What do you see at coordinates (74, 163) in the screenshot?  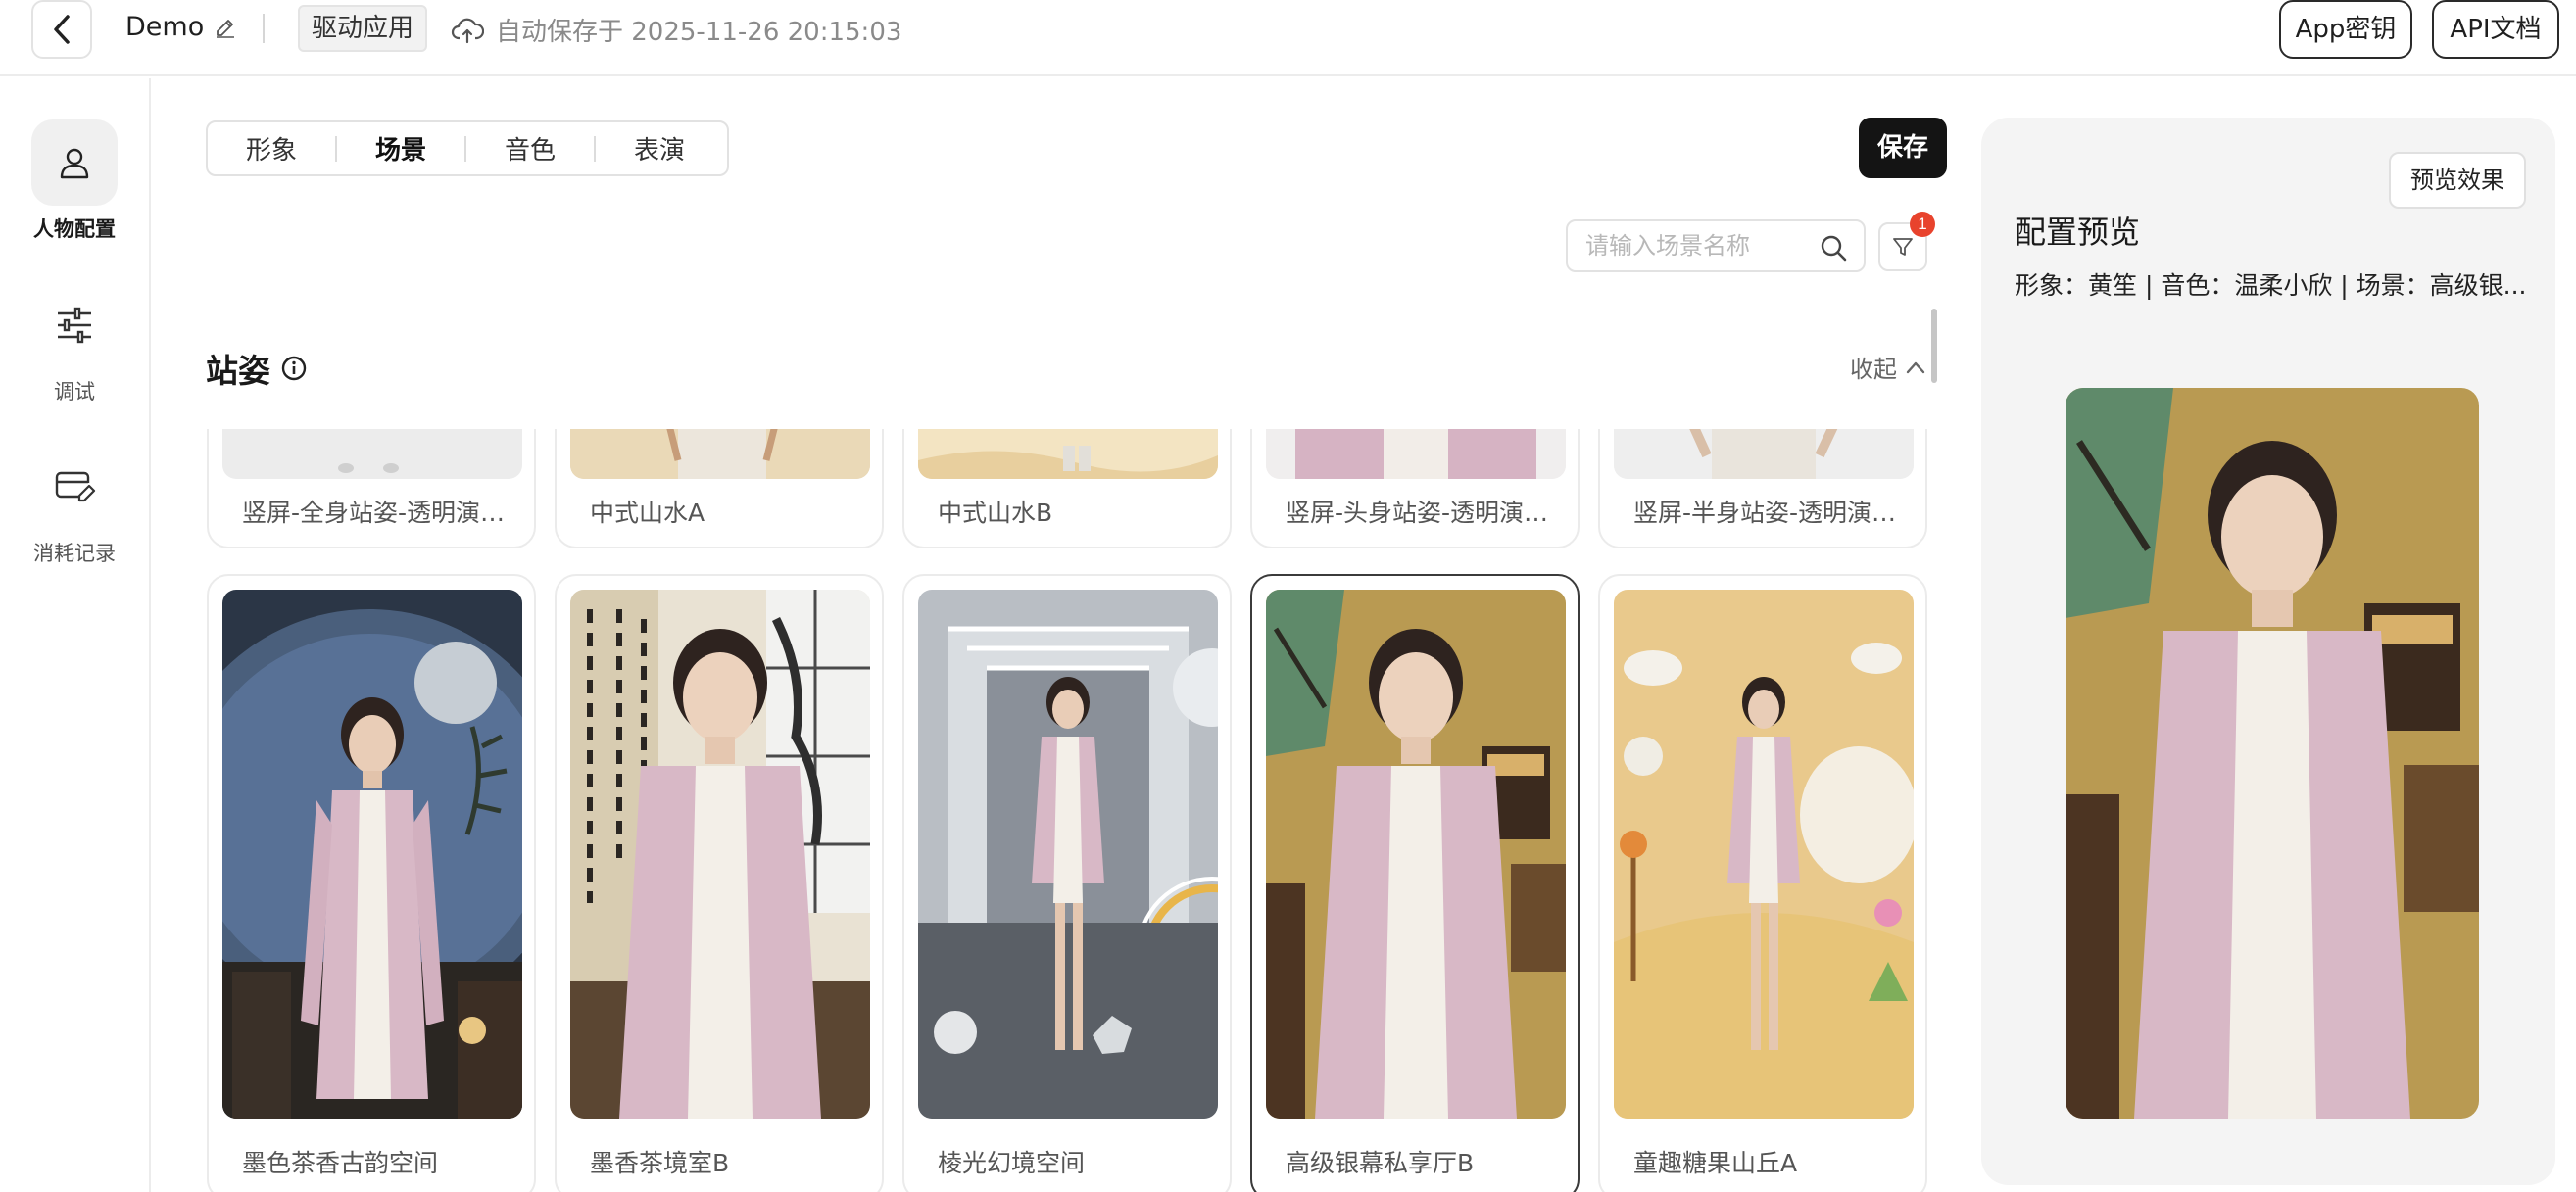 I see `user-icon` at bounding box center [74, 163].